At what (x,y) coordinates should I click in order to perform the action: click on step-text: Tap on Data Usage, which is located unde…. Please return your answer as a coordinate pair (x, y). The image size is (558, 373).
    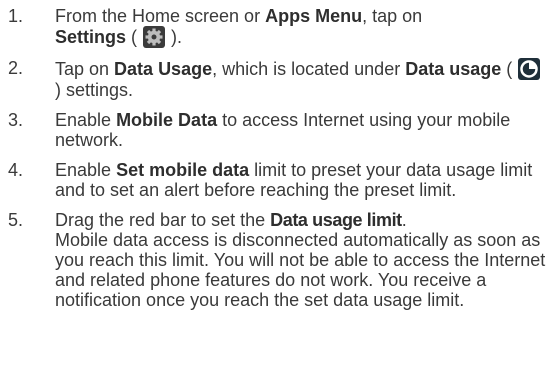
    Looking at the image, I should click on (304, 79).